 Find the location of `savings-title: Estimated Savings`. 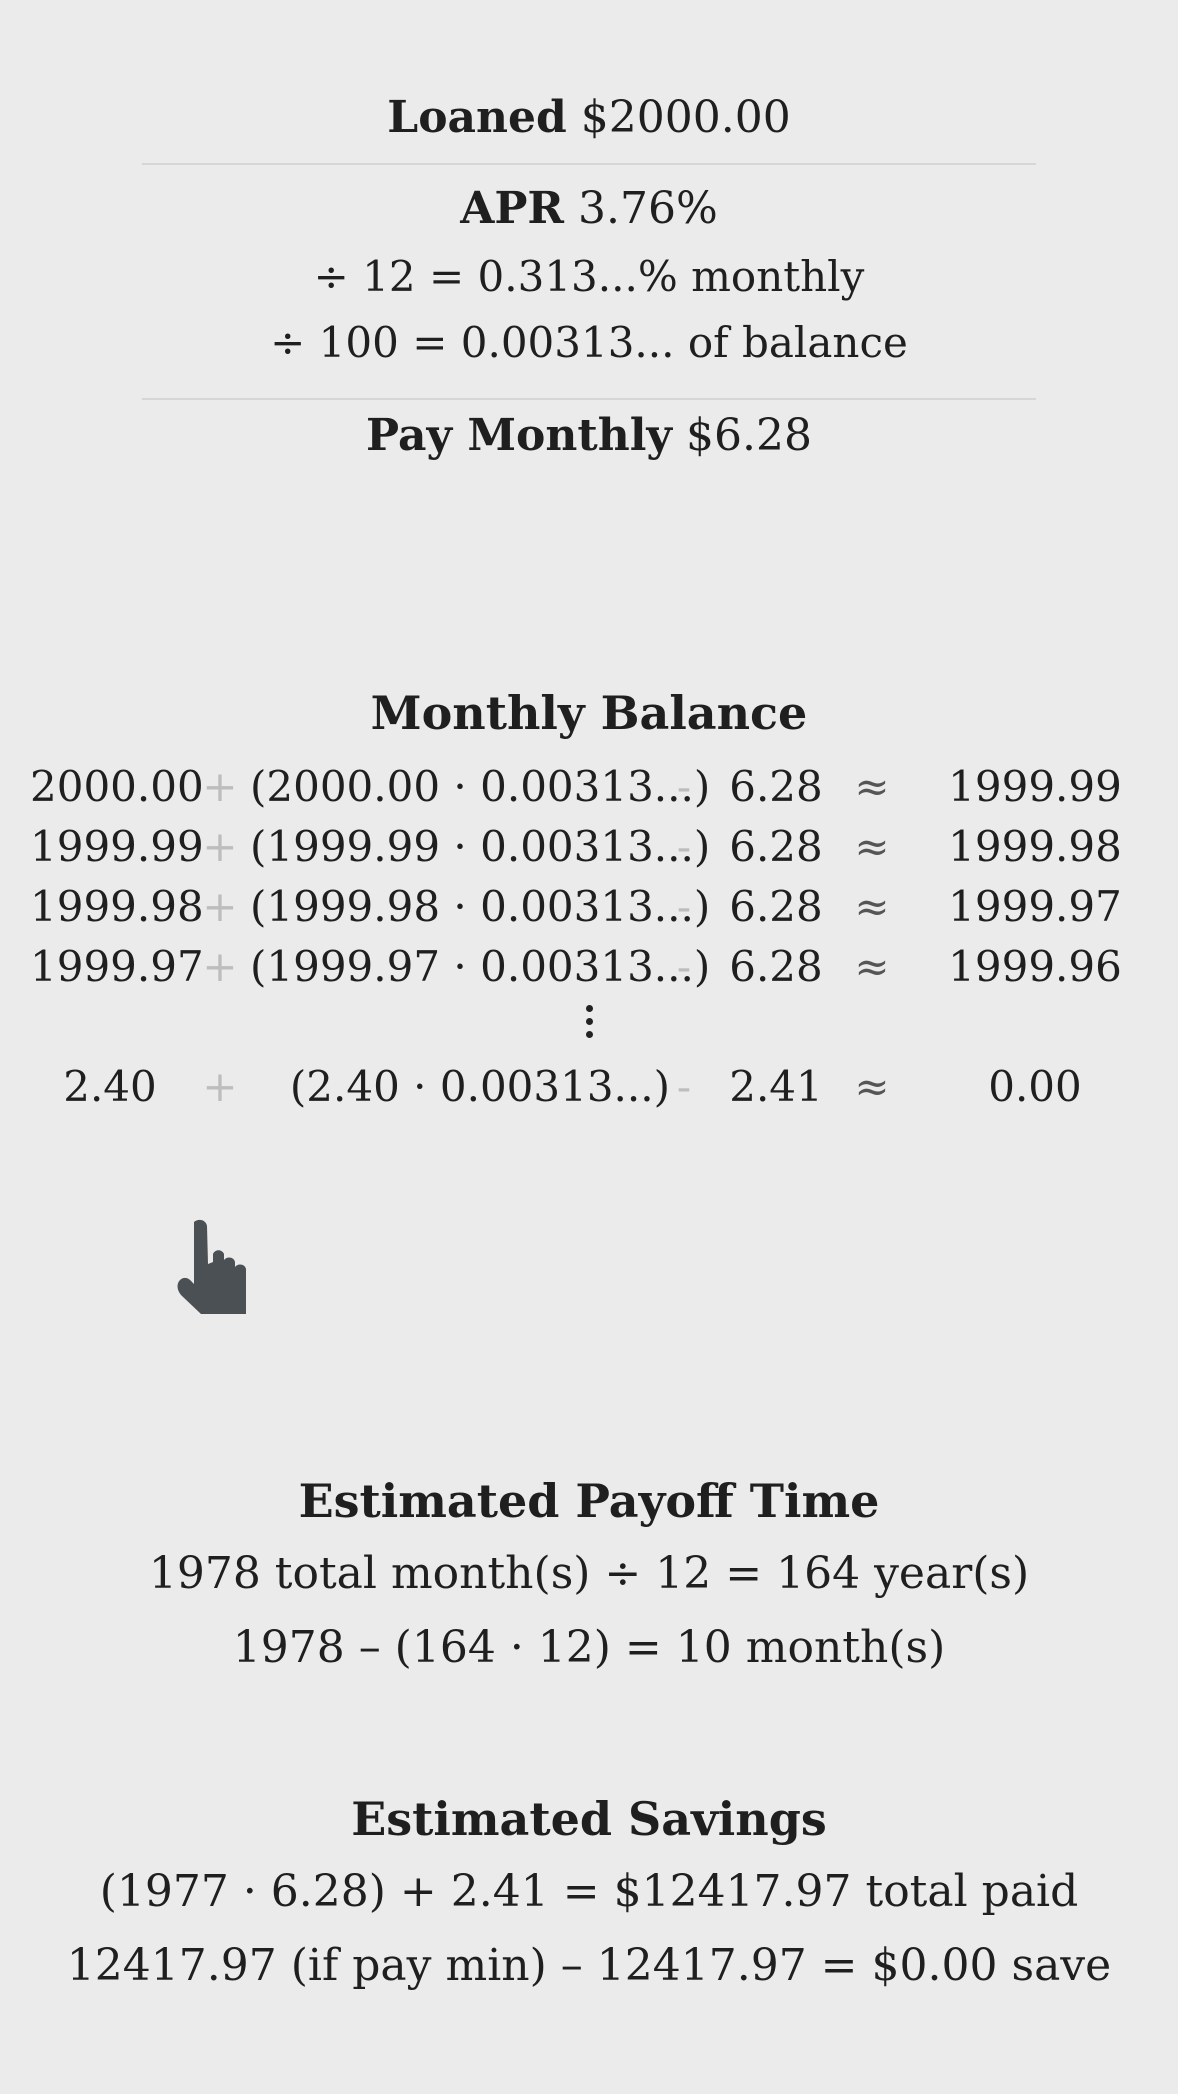

savings-title: Estimated Savings is located at coordinates (589, 1819).